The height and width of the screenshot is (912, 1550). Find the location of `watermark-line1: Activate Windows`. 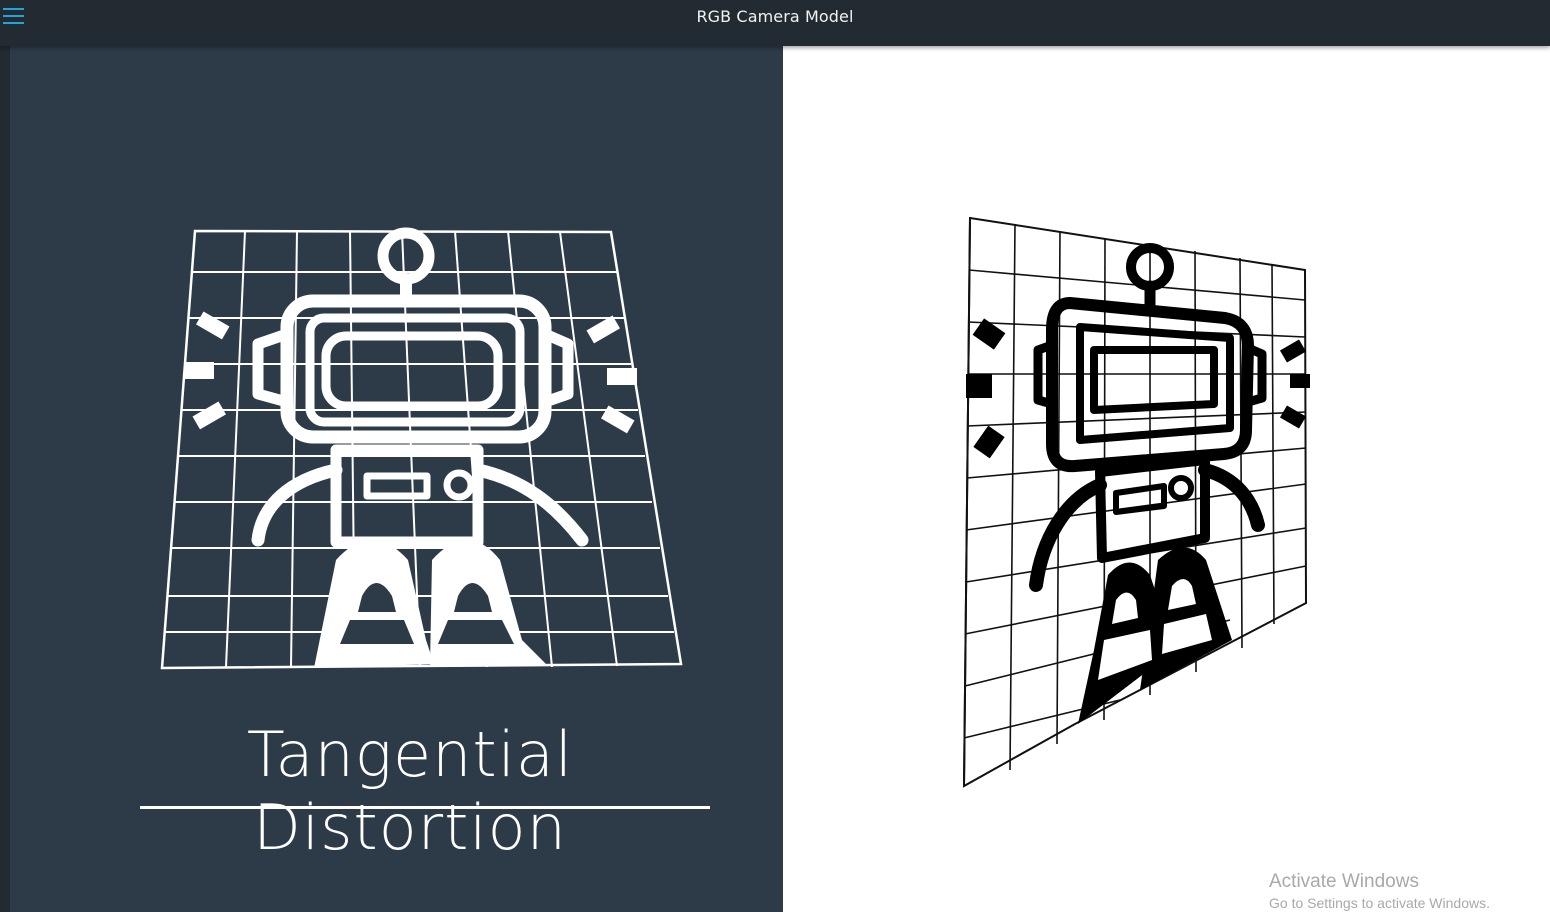

watermark-line1: Activate Windows is located at coordinates (1344, 881).